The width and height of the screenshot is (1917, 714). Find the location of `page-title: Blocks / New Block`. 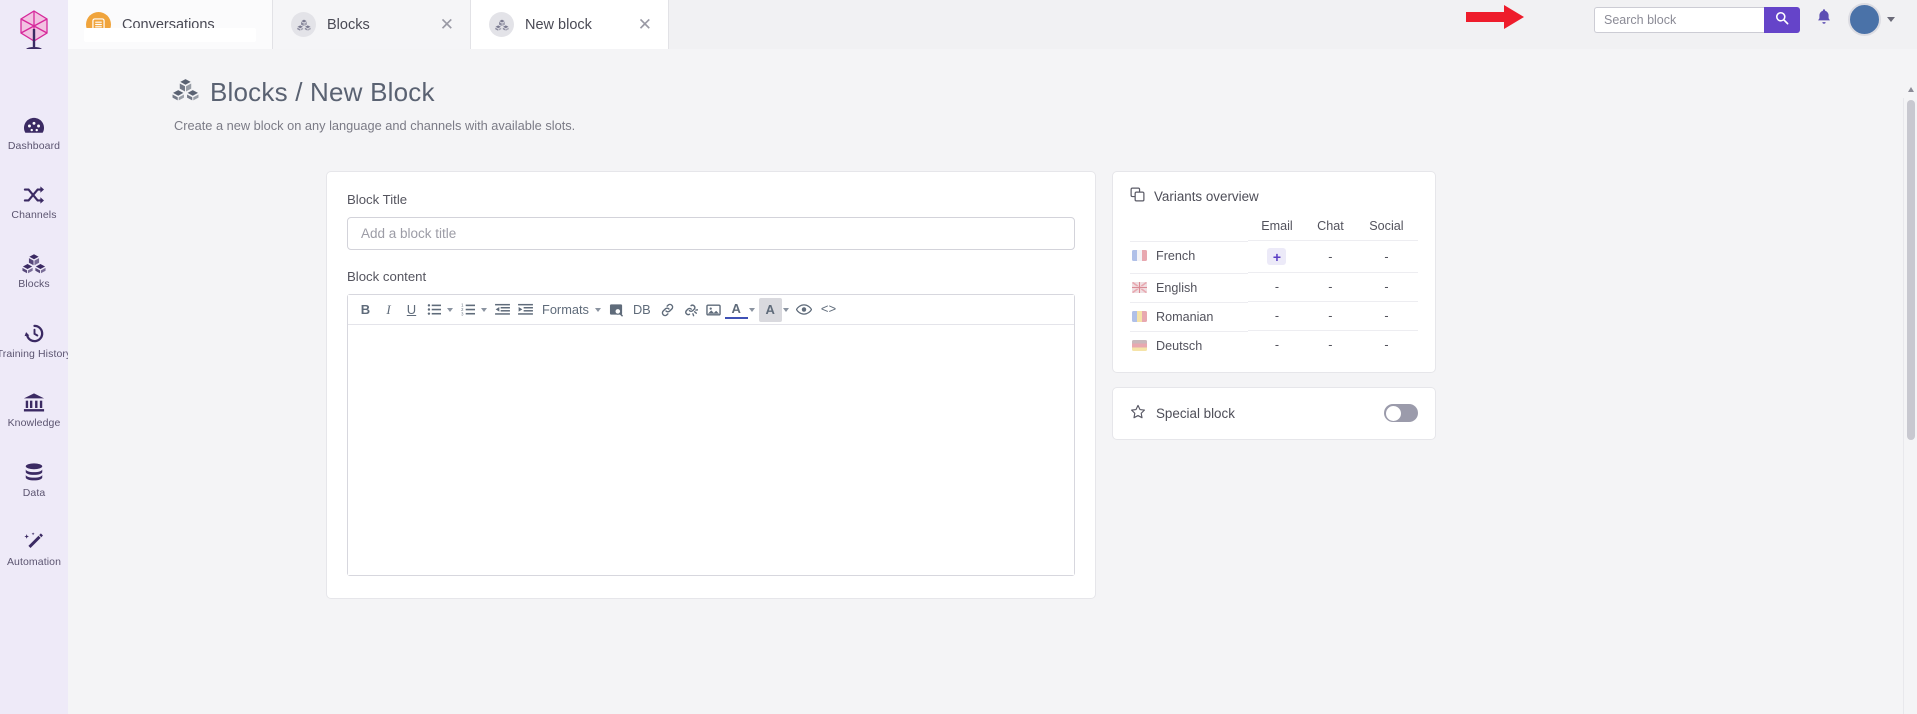

page-title: Blocks / New Block is located at coordinates (1044, 92).